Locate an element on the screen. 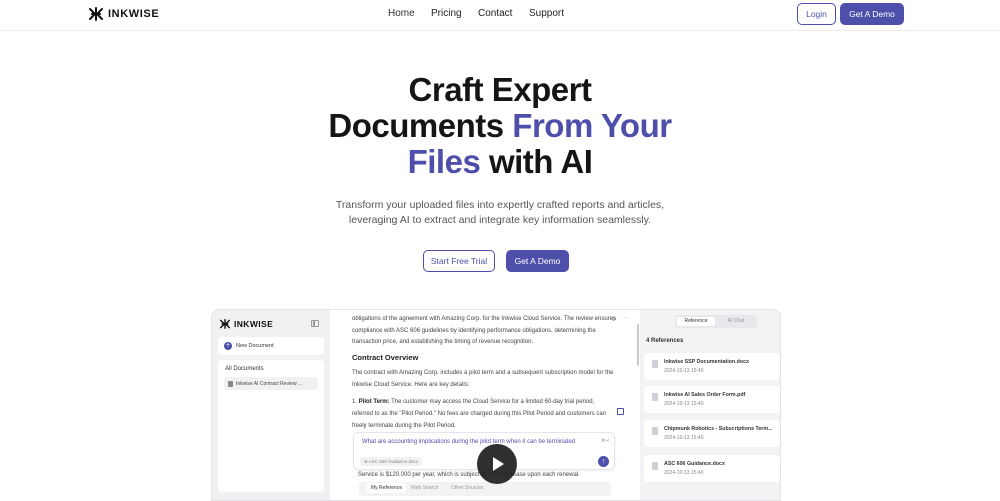  nav-link-pricing: Pricing is located at coordinates (446, 13).